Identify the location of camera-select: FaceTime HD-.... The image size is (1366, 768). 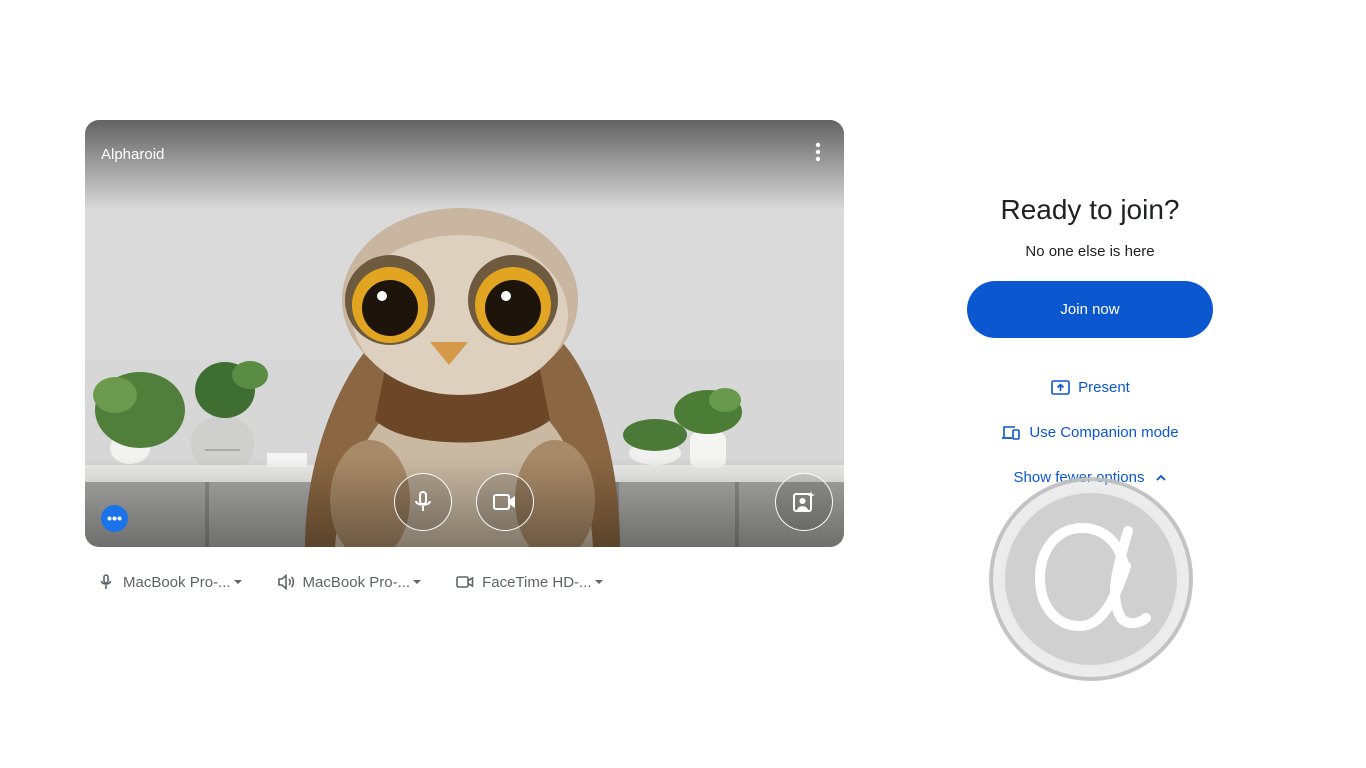
(529, 582).